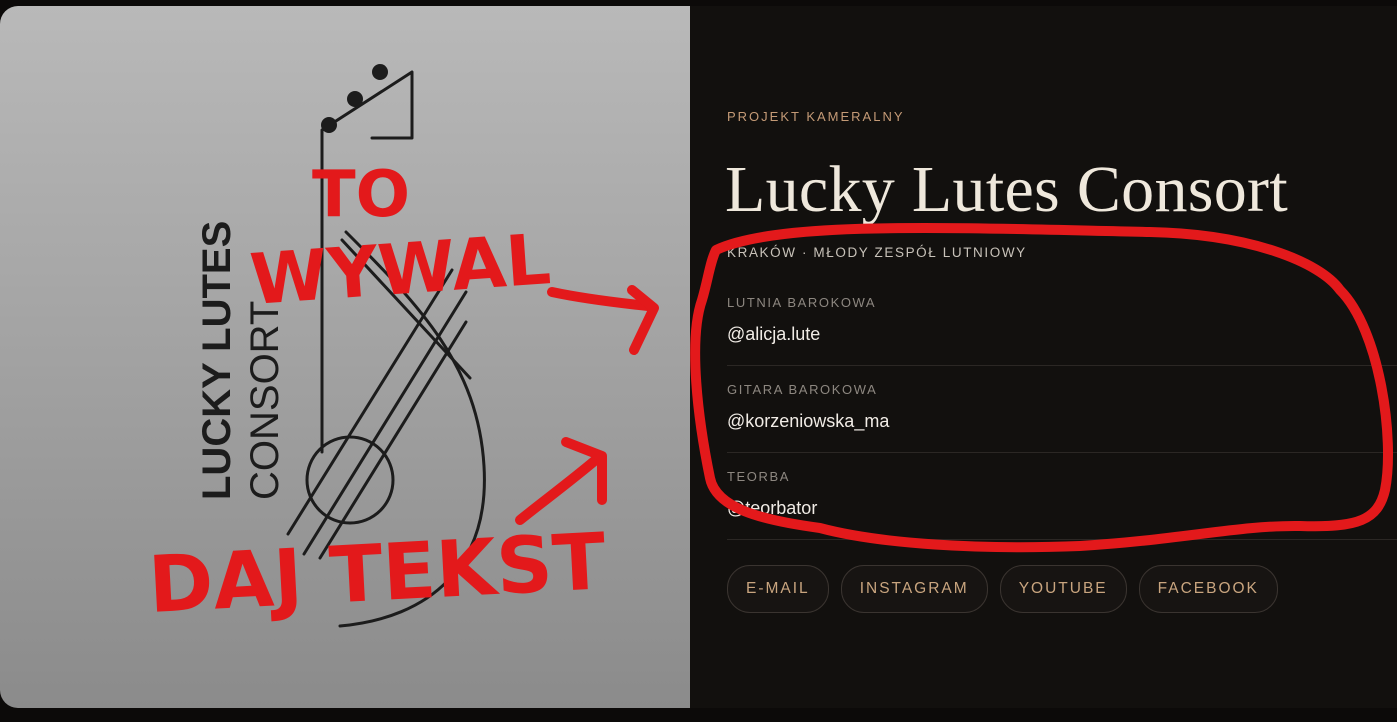 This screenshot has height=722, width=1397. I want to click on eyebrow-label: PROJEKT KAMERALNY, so click(816, 116).